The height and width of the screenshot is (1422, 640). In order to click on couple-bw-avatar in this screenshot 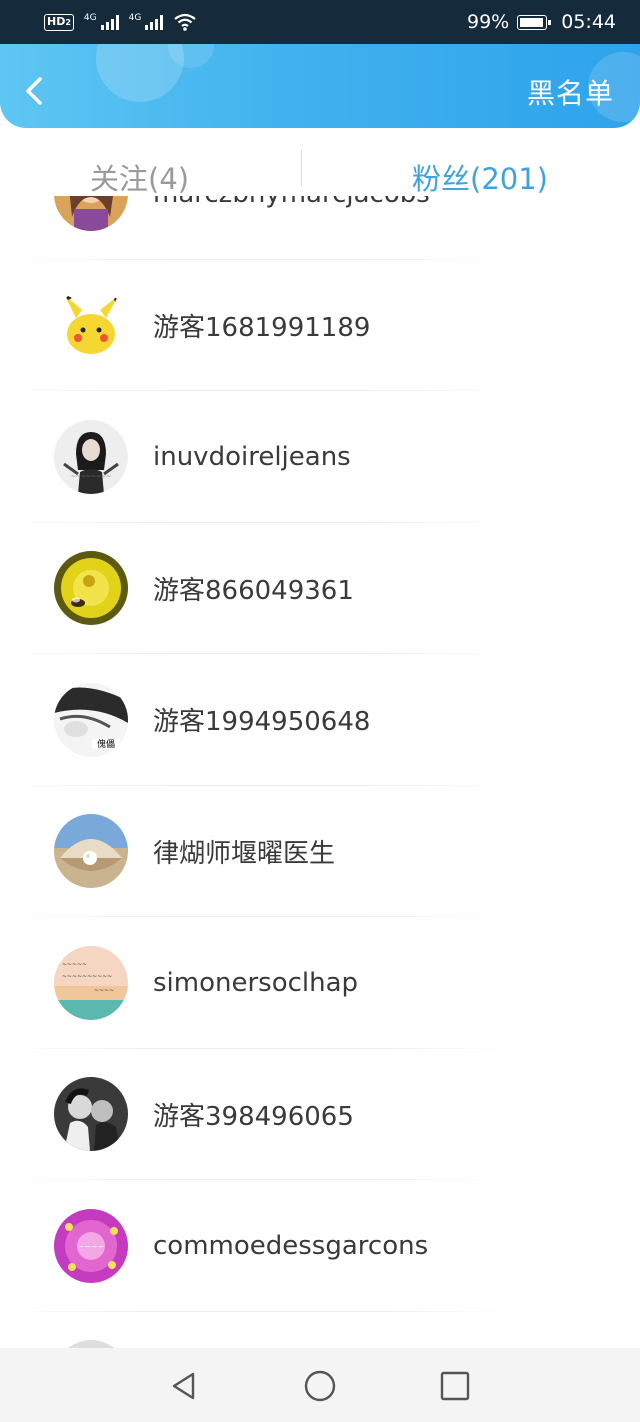, I will do `click(91, 1114)`.